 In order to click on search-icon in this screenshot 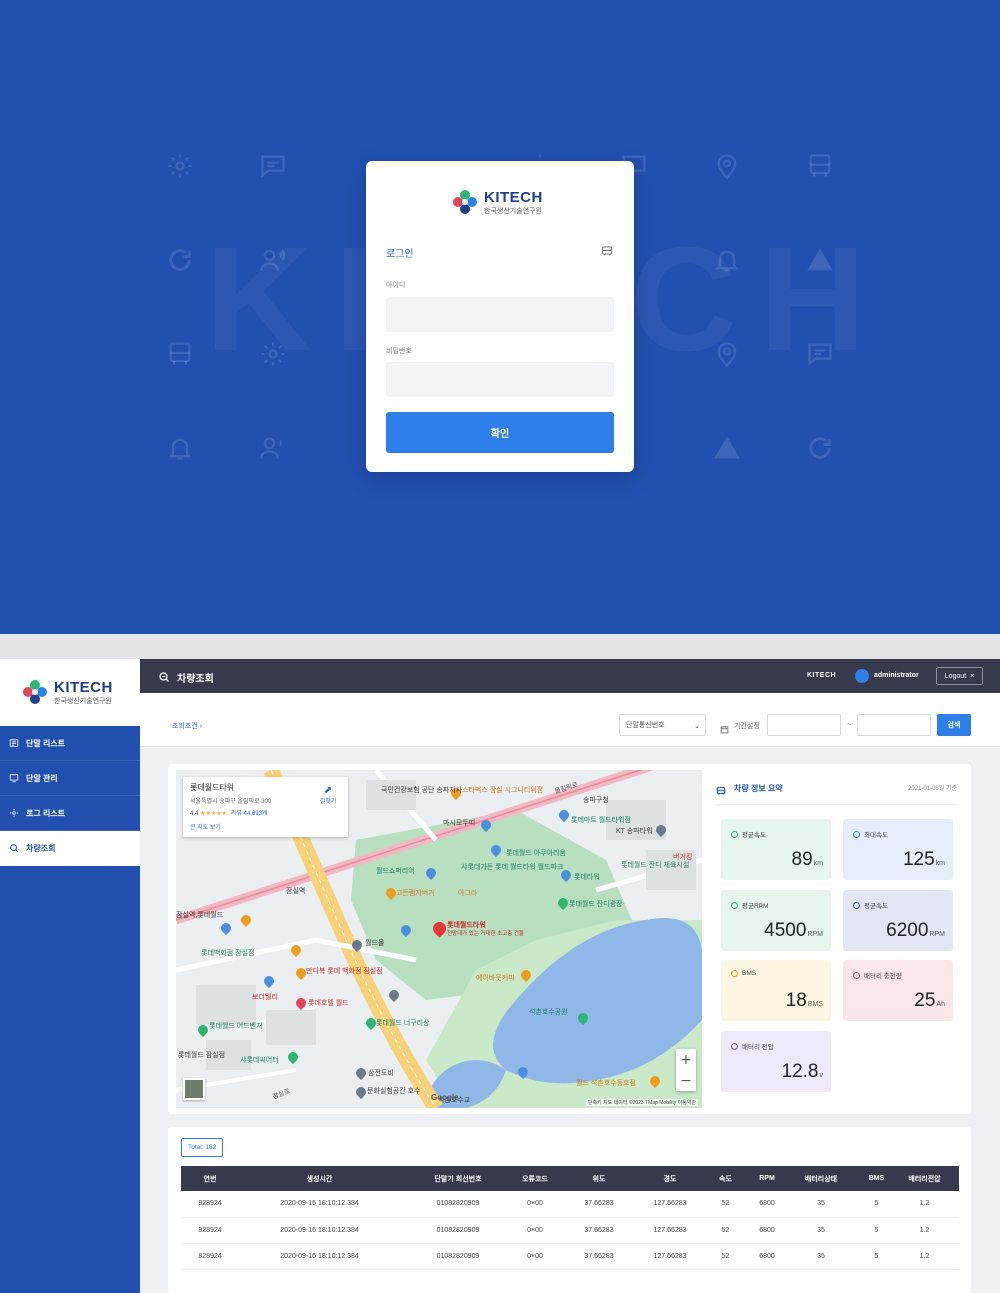, I will do `click(164, 676)`.